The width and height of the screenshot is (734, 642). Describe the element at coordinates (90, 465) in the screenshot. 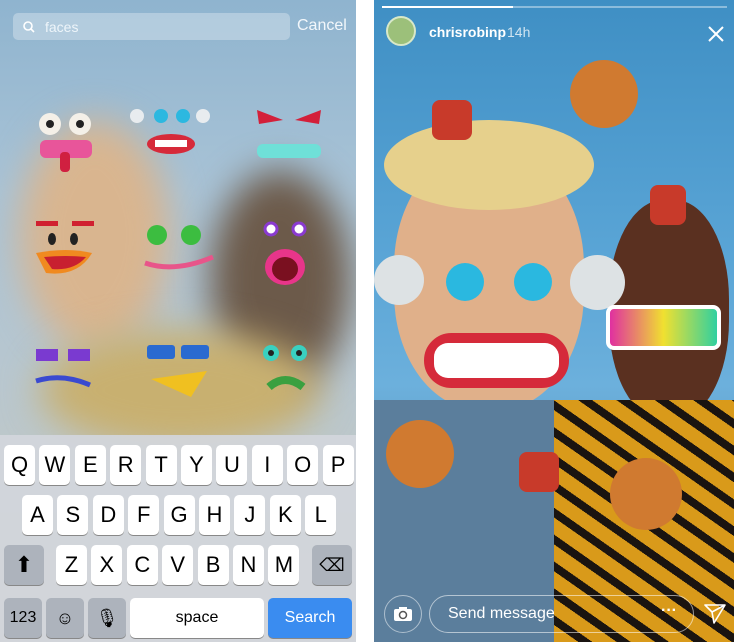

I see `key-e: E` at that location.